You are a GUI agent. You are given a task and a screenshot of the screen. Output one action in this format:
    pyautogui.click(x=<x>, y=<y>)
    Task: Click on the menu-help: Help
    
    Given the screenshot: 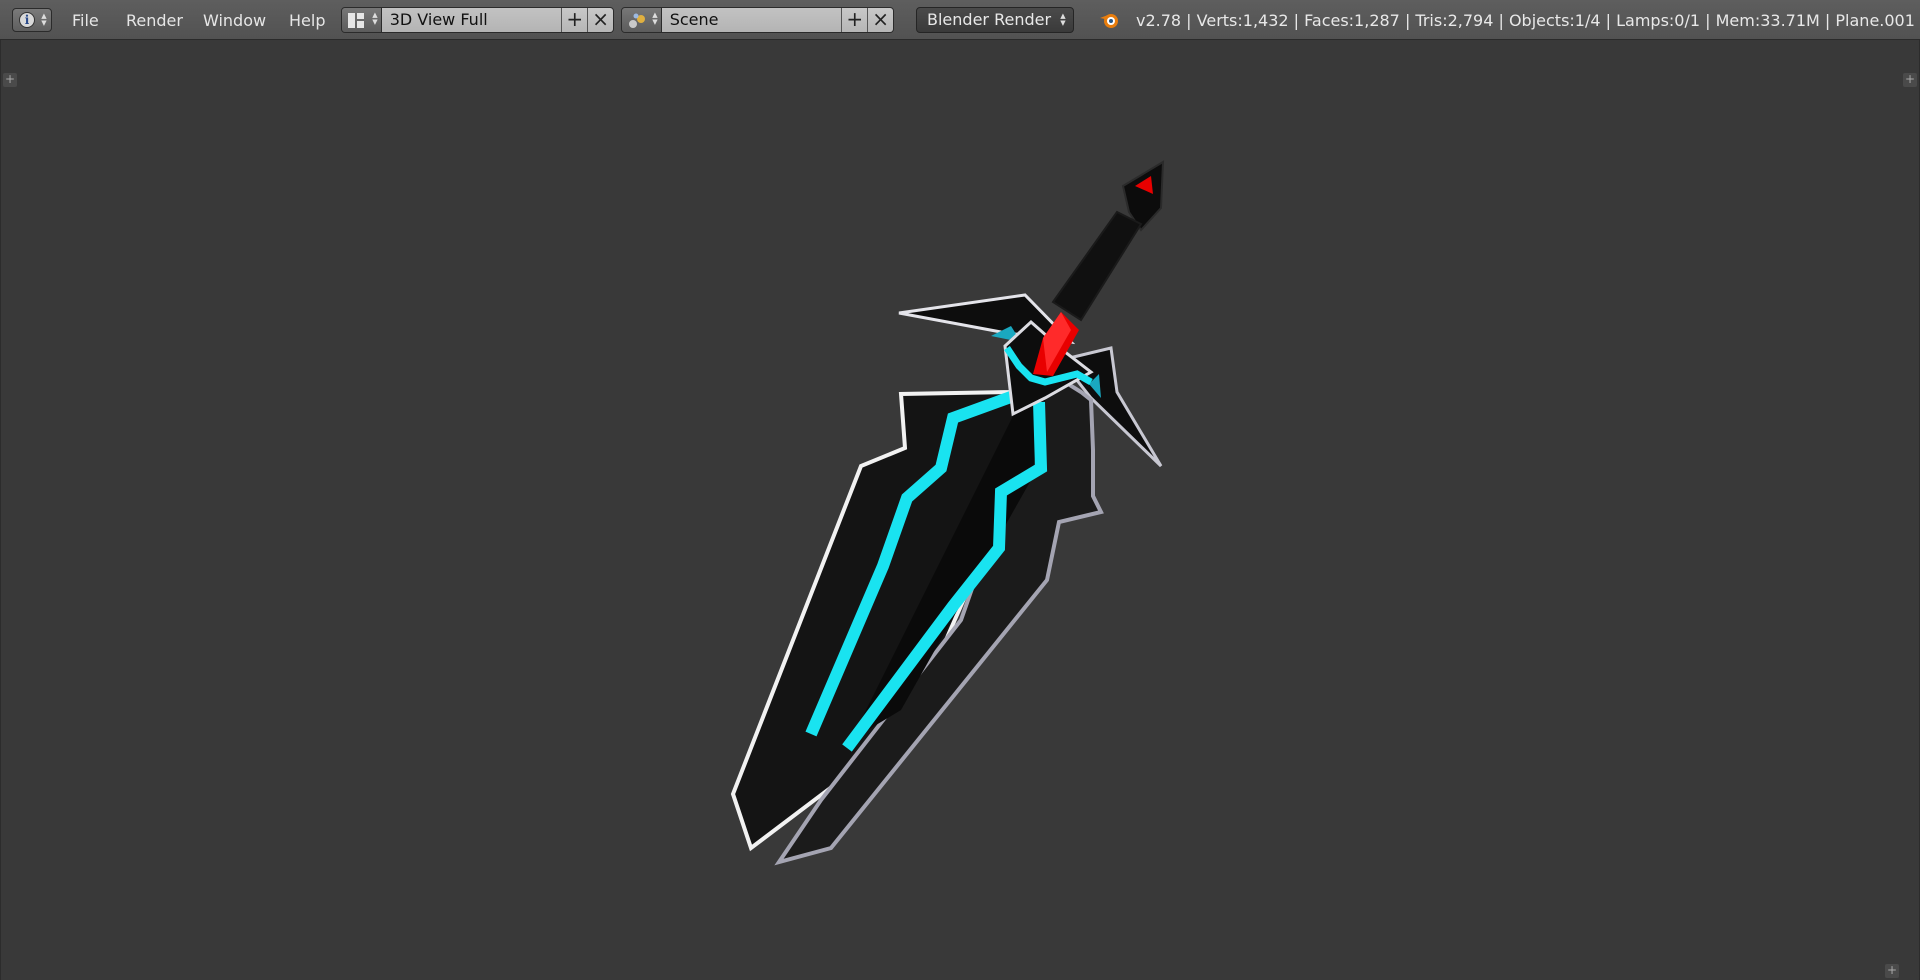 What is the action you would take?
    pyautogui.click(x=307, y=20)
    